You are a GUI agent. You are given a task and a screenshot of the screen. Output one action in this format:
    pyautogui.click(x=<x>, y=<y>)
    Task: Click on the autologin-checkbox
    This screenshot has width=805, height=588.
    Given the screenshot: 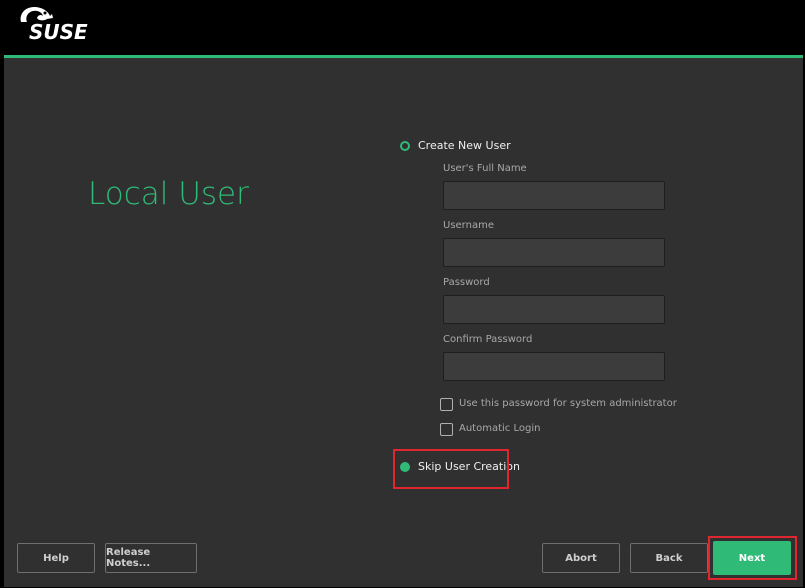 What is the action you would take?
    pyautogui.click(x=446, y=429)
    